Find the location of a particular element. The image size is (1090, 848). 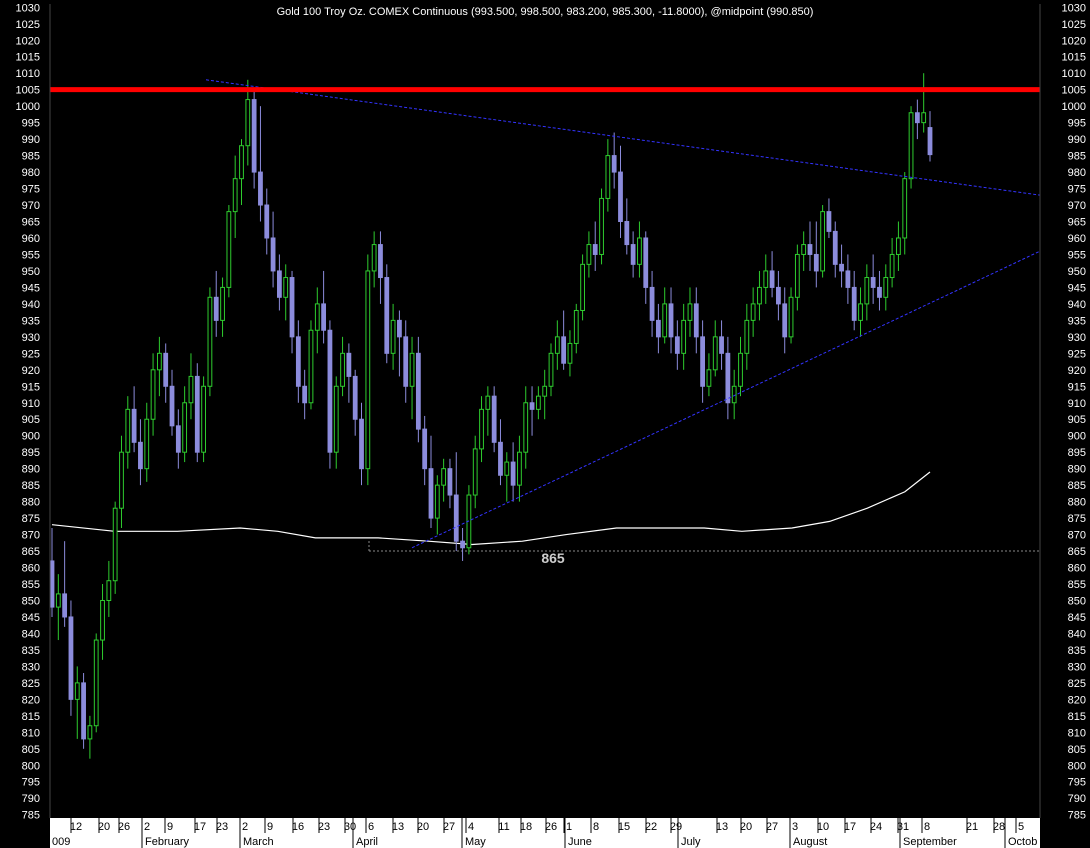

x-month-label: 009 is located at coordinates (61, 842).